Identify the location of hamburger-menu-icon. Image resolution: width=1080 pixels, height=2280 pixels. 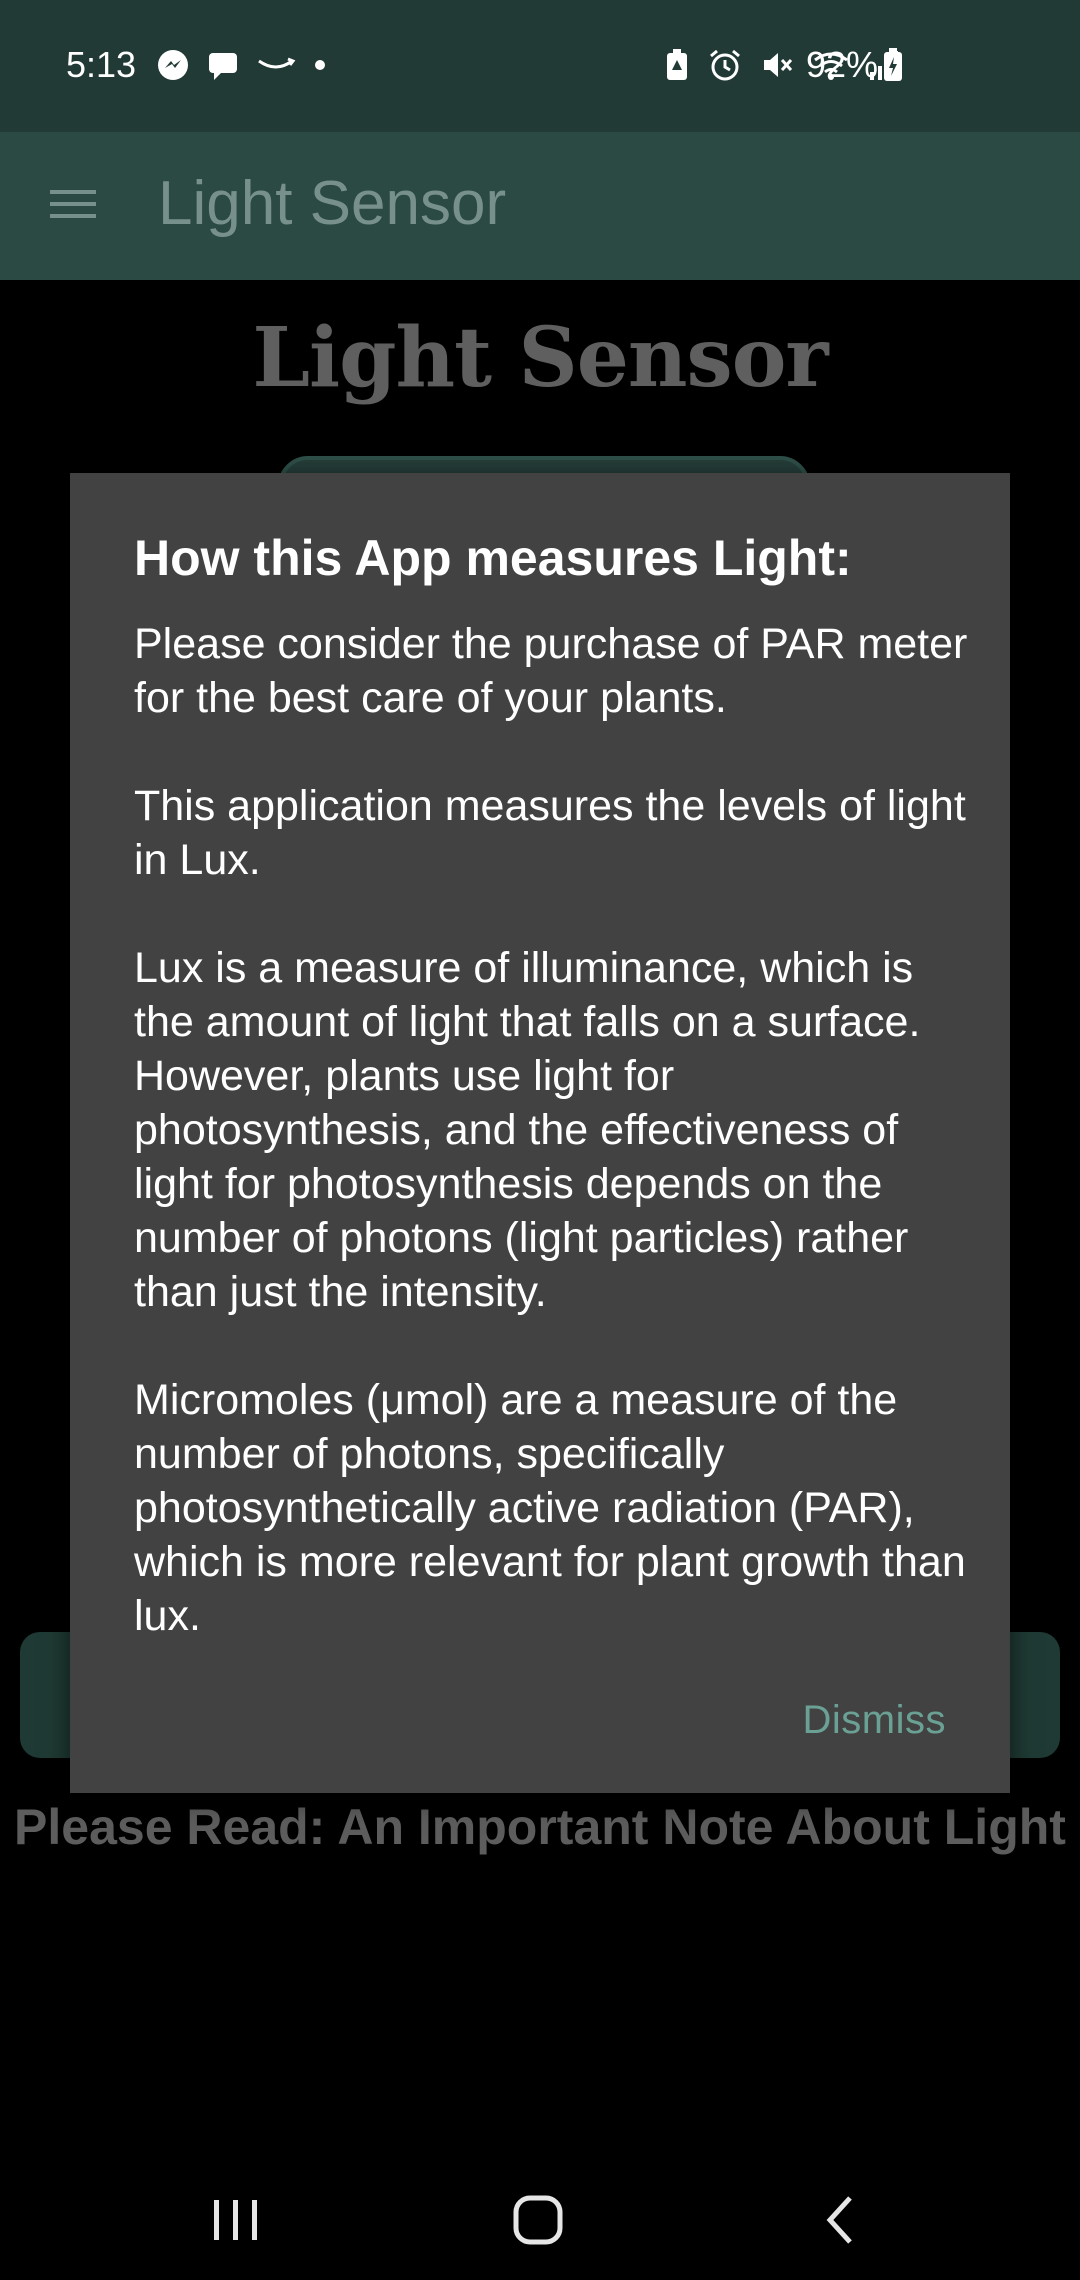
(74, 204).